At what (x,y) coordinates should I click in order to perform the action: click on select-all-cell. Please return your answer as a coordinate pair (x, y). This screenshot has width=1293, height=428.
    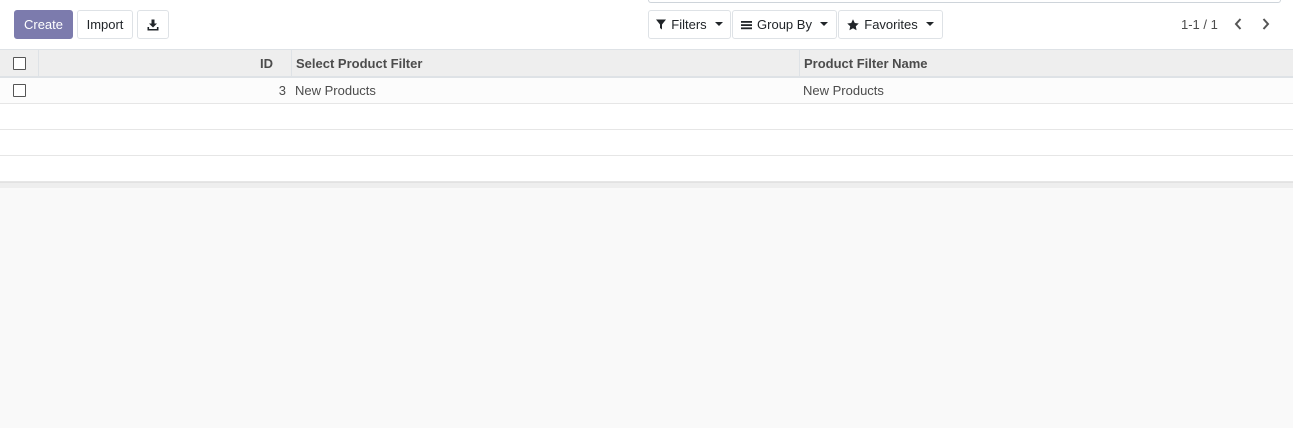
    Looking at the image, I should click on (19, 63).